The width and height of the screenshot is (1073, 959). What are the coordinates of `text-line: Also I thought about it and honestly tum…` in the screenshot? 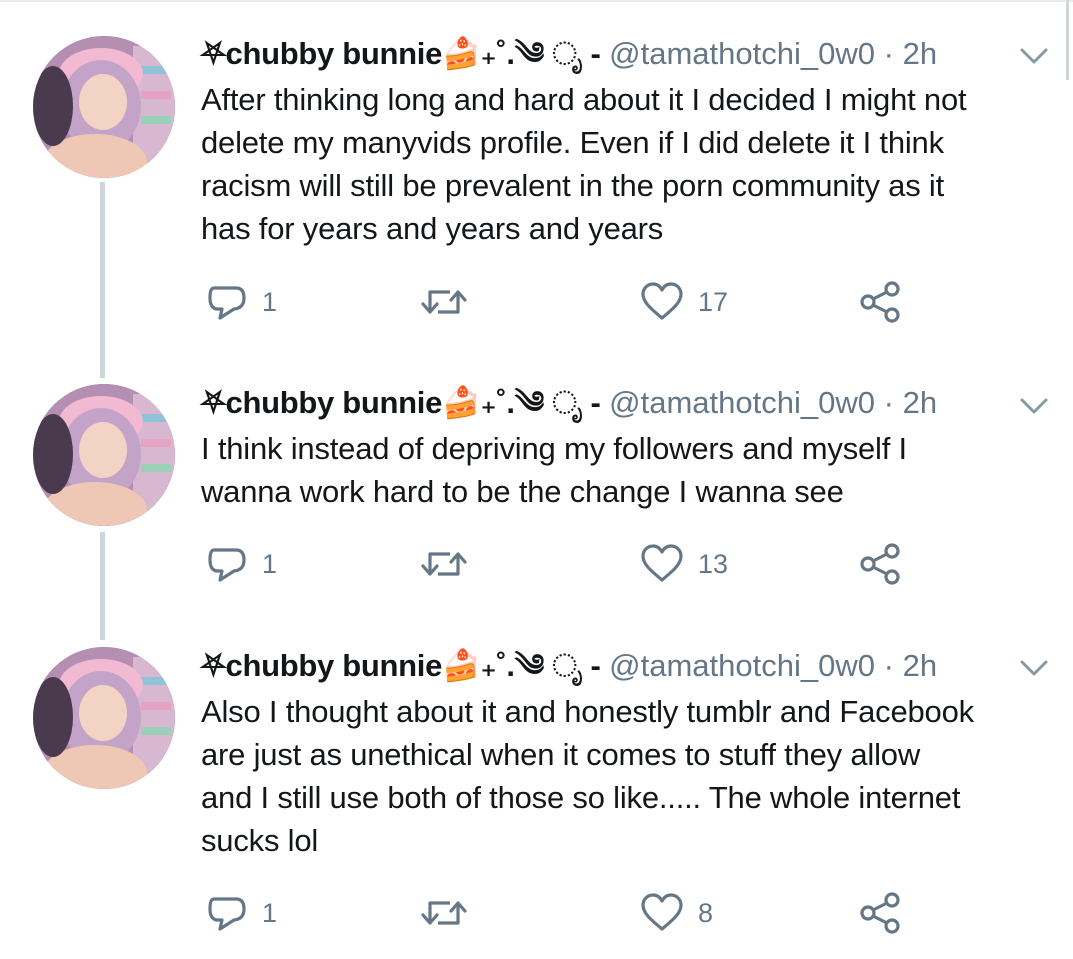 It's located at (587, 711).